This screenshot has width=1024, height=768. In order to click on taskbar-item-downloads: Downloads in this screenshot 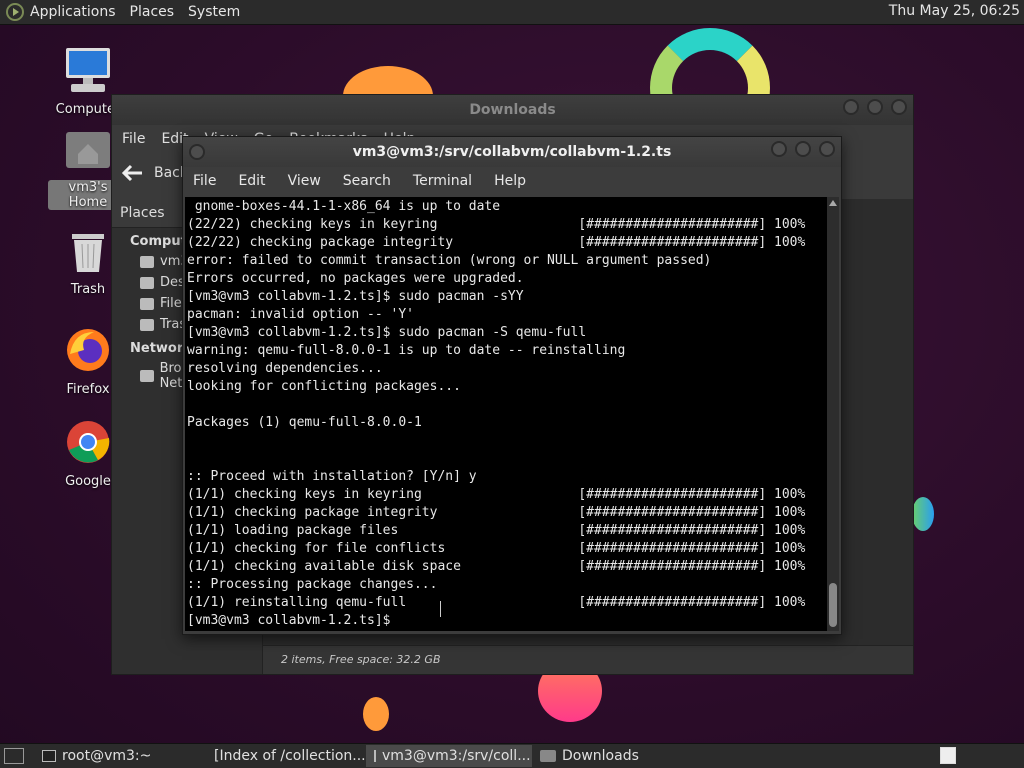, I will do `click(615, 756)`.